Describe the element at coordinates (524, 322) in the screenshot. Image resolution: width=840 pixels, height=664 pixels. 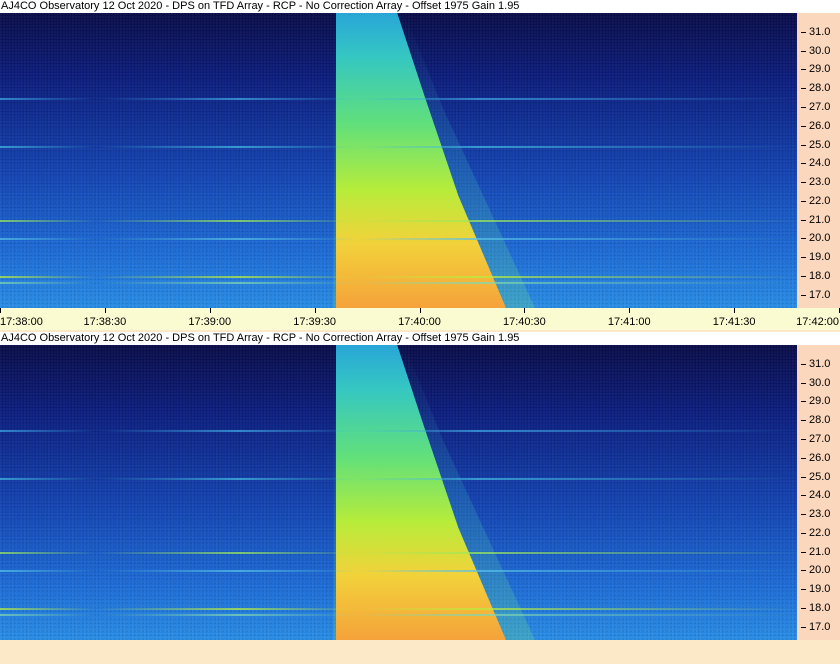
I see `time-tick-label: 17:40:30` at that location.